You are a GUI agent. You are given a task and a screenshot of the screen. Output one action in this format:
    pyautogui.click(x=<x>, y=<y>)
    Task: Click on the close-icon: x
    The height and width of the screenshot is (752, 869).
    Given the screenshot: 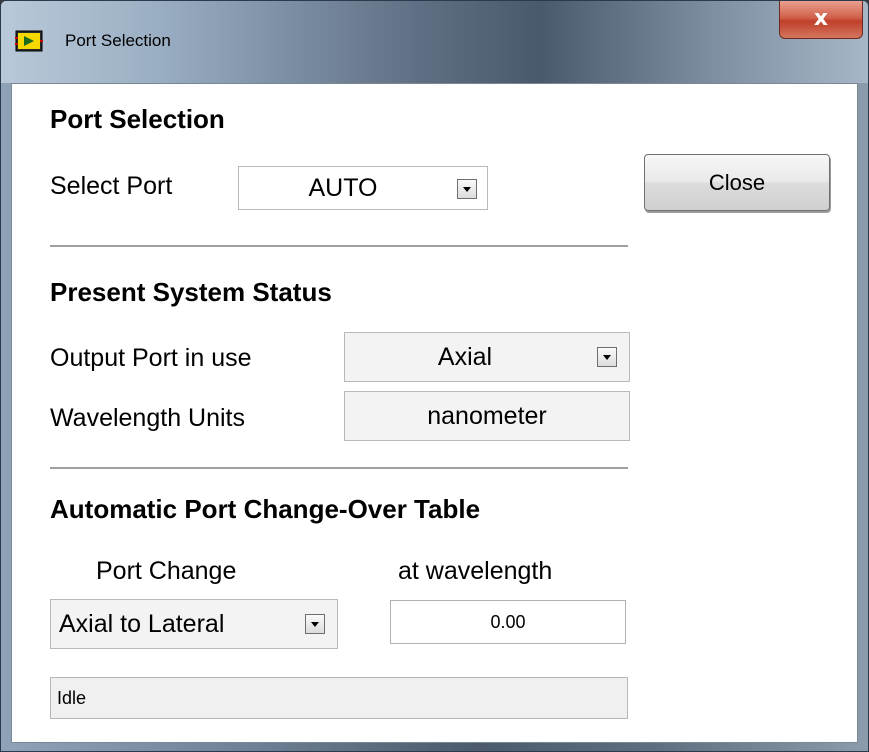 What is the action you would take?
    pyautogui.click(x=821, y=18)
    